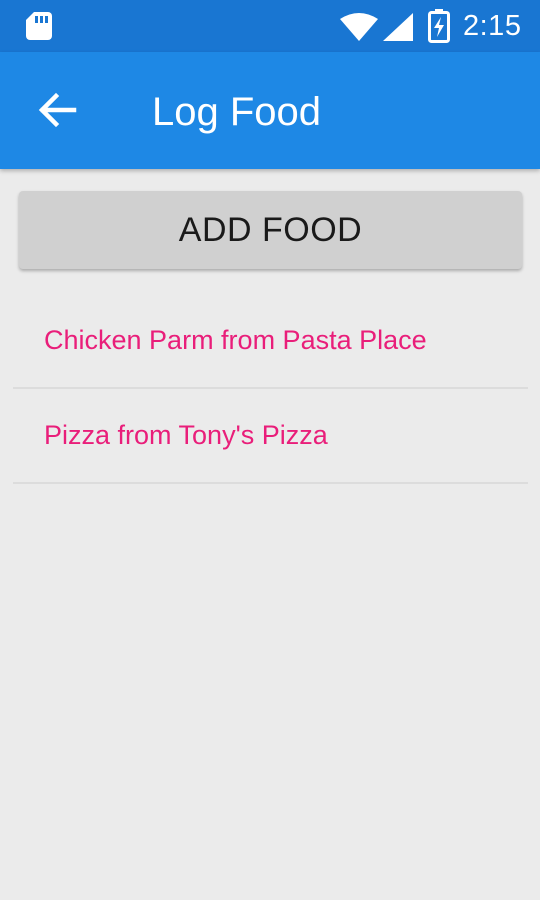  What do you see at coordinates (492, 26) in the screenshot?
I see `status-time: 2:15` at bounding box center [492, 26].